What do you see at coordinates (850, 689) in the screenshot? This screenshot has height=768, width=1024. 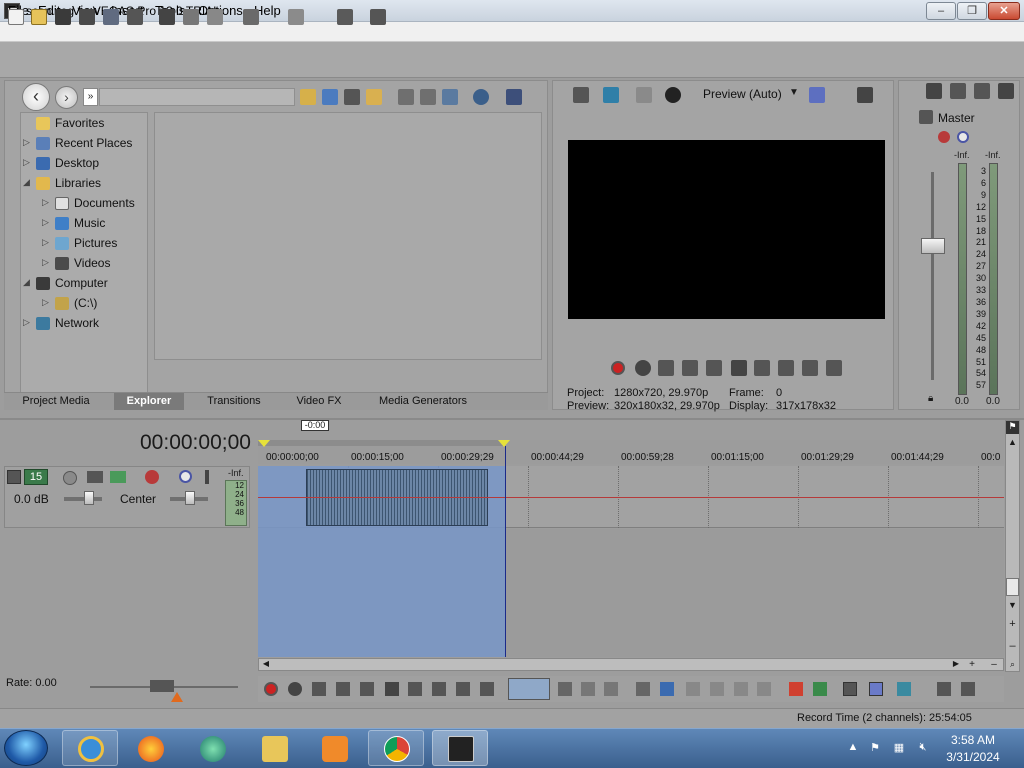 I see `ignore-grouping-icon` at bounding box center [850, 689].